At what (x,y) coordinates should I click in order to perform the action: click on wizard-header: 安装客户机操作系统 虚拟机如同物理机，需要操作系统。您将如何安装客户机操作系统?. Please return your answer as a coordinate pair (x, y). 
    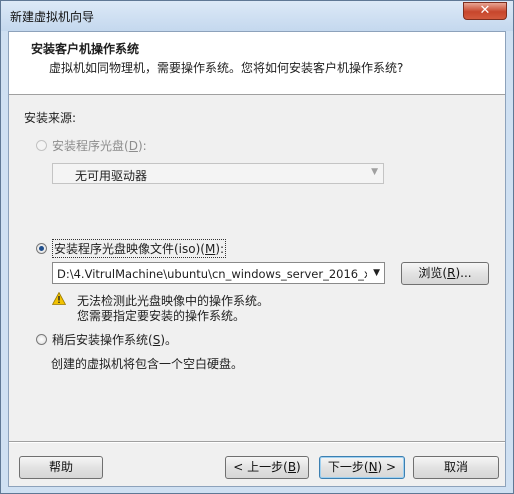
    Looking at the image, I should click on (257, 63).